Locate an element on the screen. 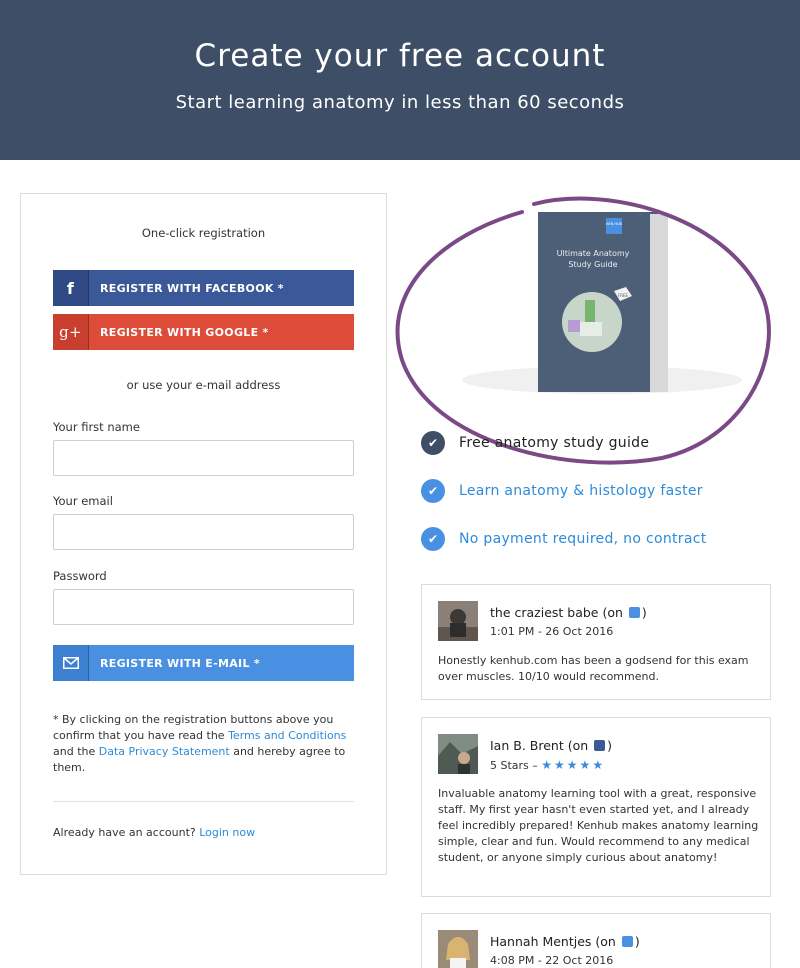  already-account: Already have an account? Login now is located at coordinates (154, 832).